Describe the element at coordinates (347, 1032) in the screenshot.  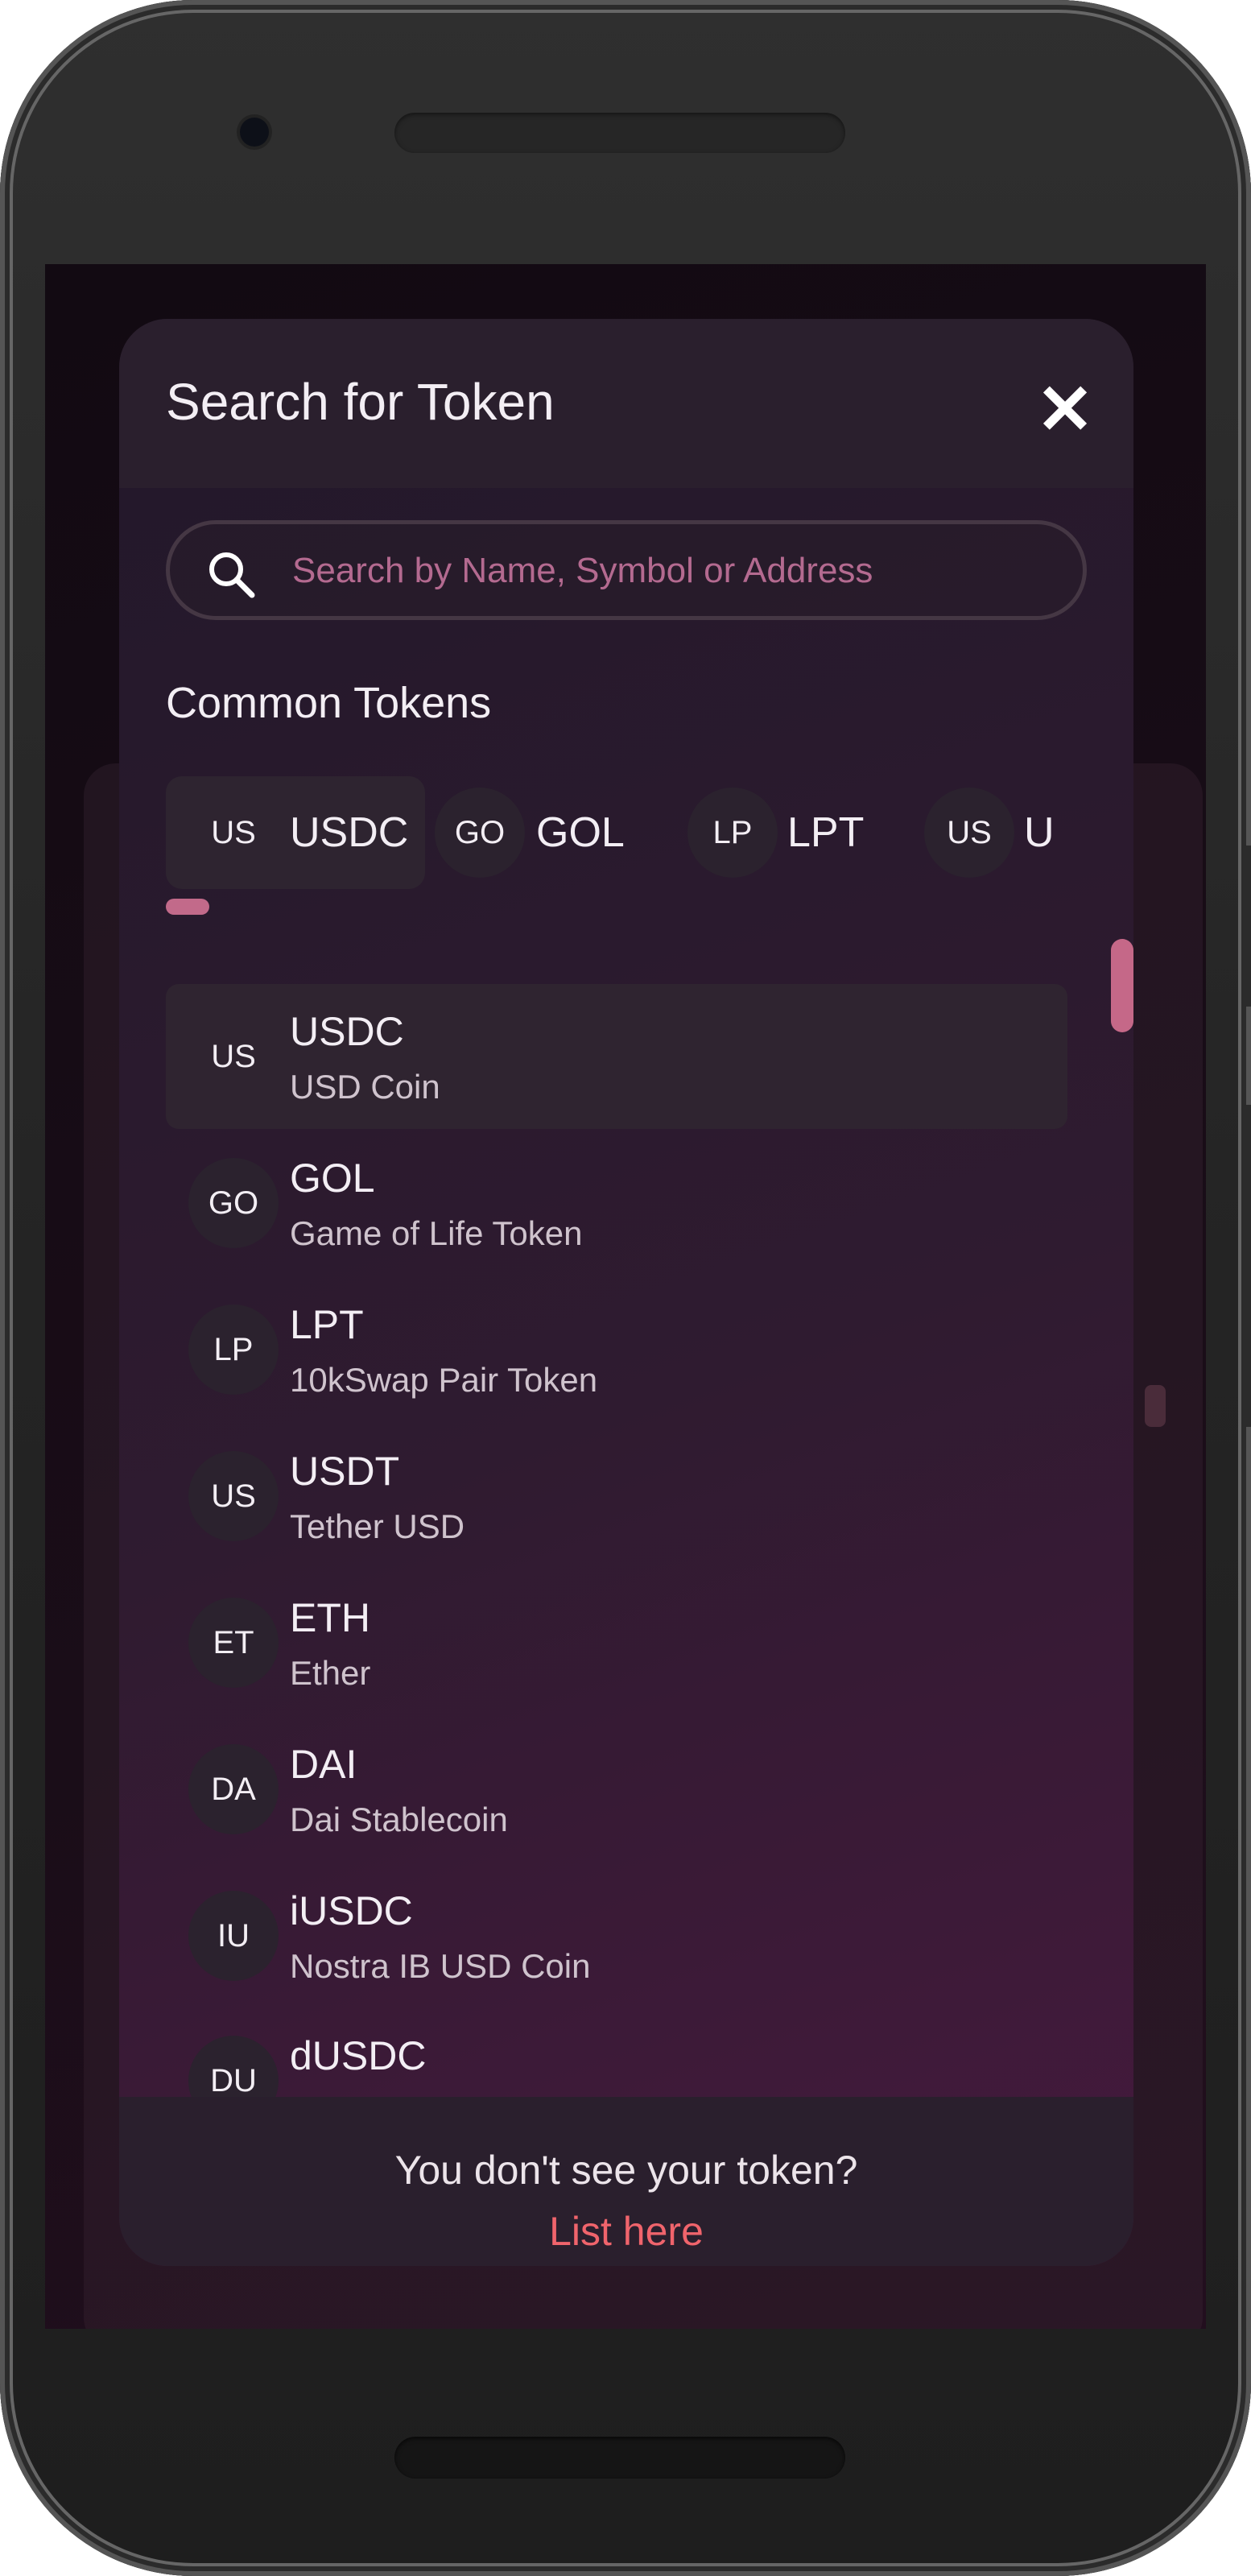
I see `token-symbol: USDC` at that location.